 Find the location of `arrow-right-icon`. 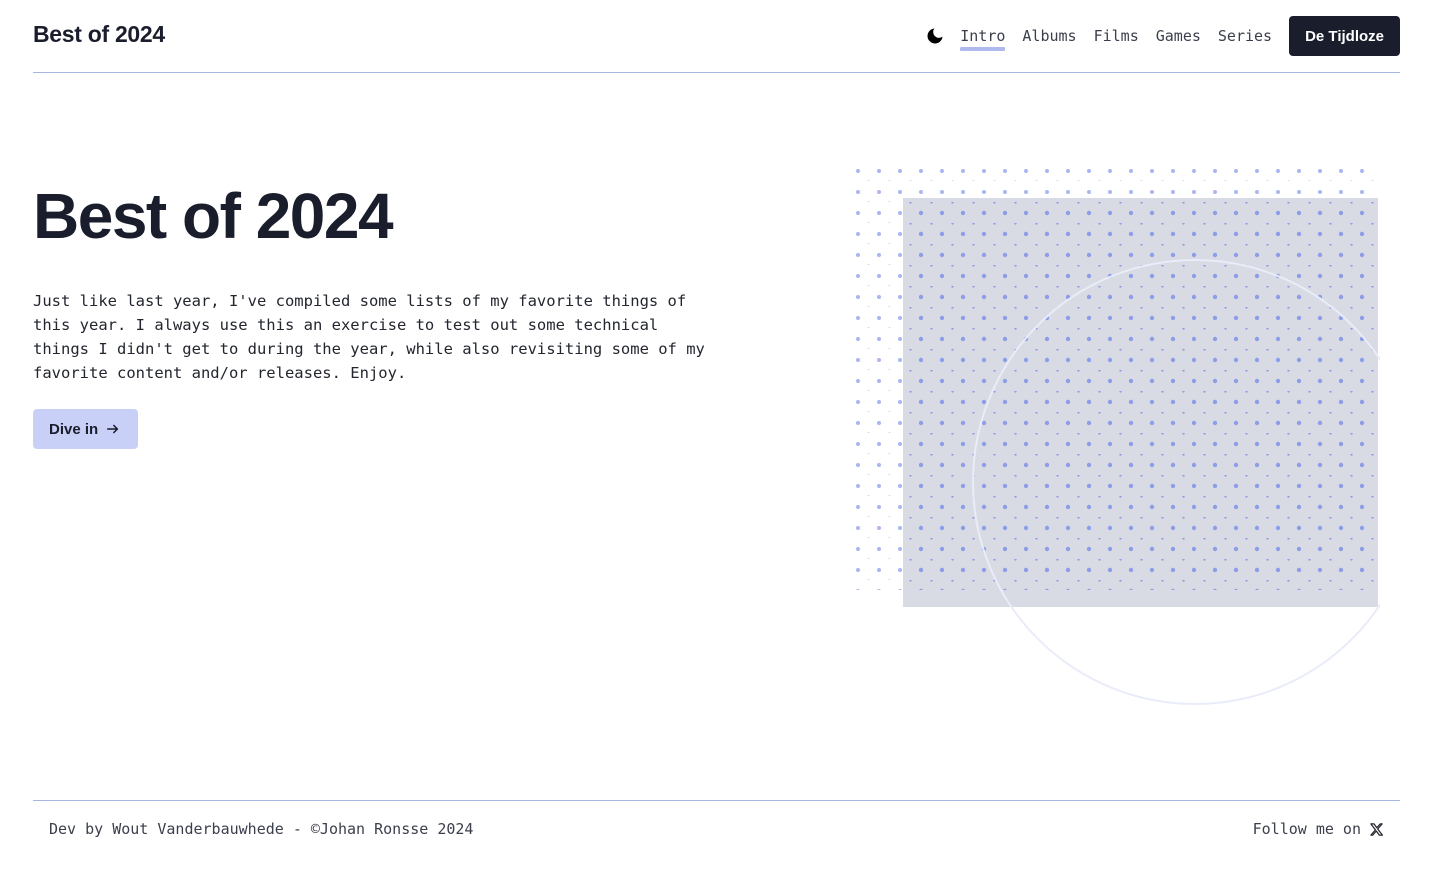

arrow-right-icon is located at coordinates (113, 429).